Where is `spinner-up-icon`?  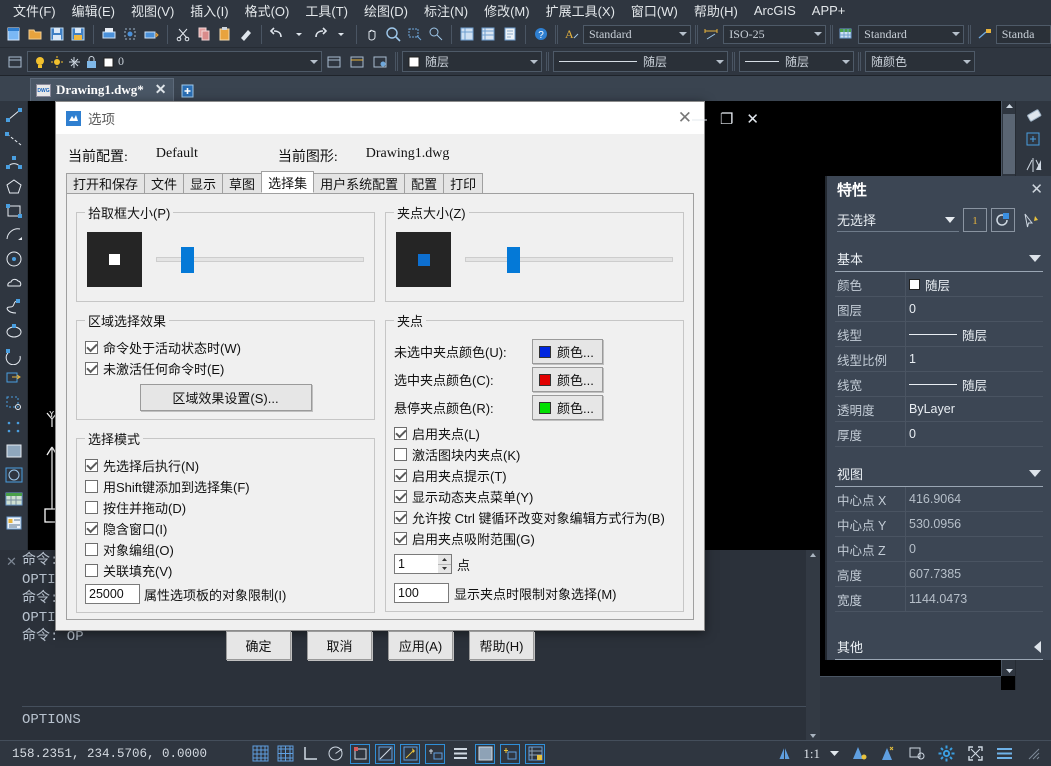 spinner-up-icon is located at coordinates (444, 560).